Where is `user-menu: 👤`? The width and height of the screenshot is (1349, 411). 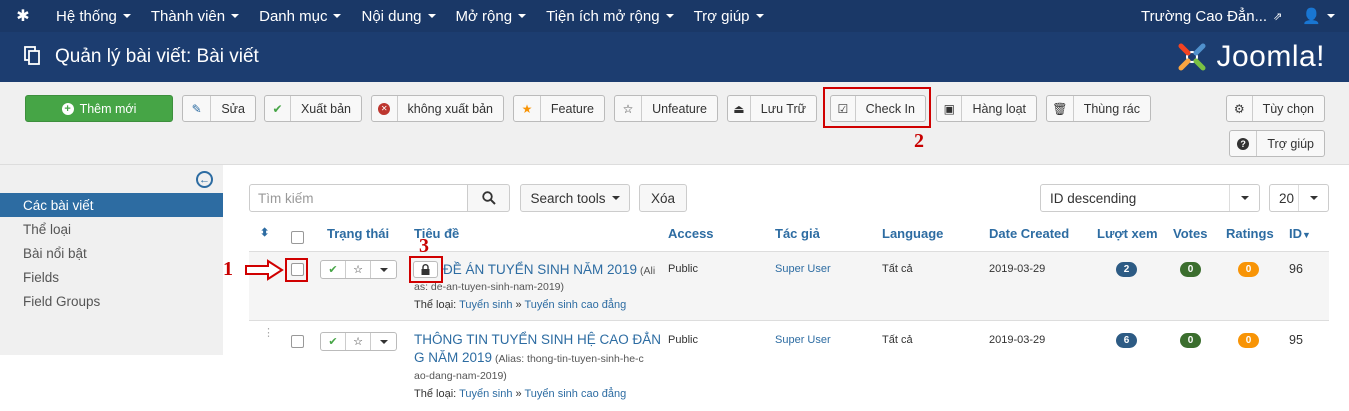
user-menu: 👤 is located at coordinates (1320, 16).